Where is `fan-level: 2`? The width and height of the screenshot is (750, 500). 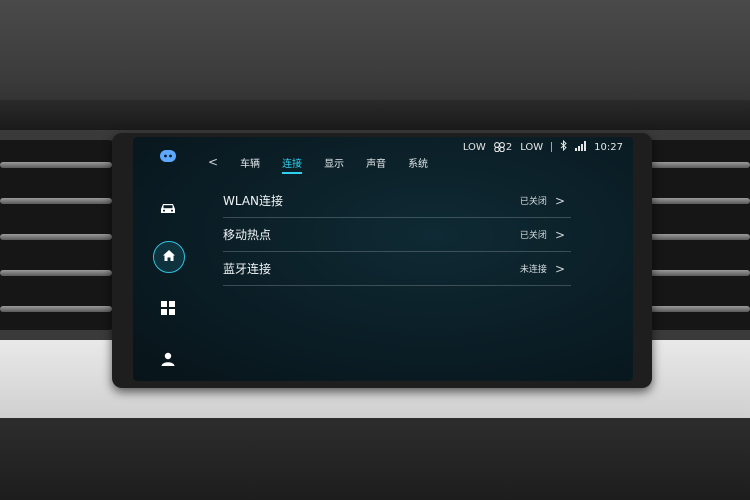 fan-level: 2 is located at coordinates (509, 147).